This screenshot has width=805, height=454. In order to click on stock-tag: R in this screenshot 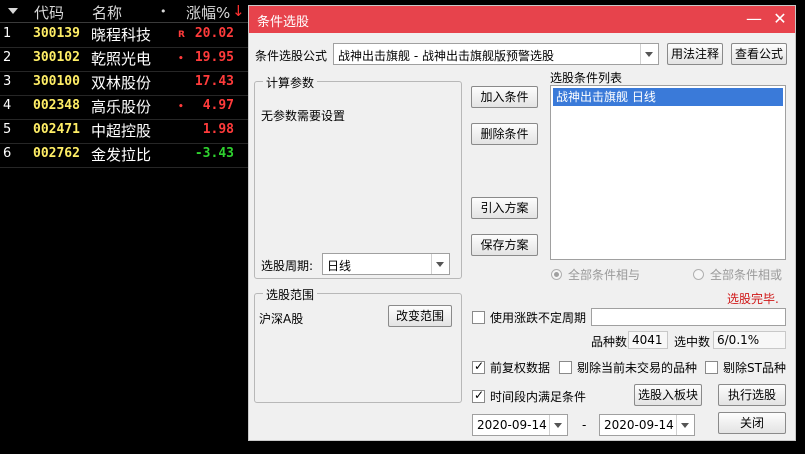, I will do `click(181, 35)`.